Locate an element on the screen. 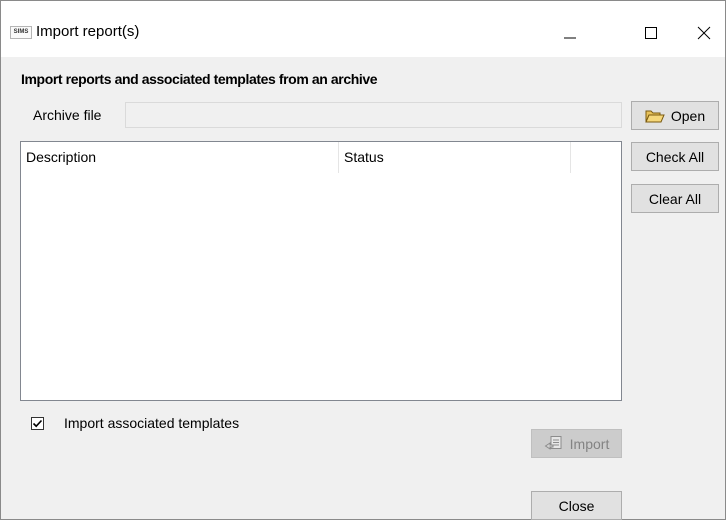 The image size is (726, 520). clear-all-button: Clear All is located at coordinates (675, 198).